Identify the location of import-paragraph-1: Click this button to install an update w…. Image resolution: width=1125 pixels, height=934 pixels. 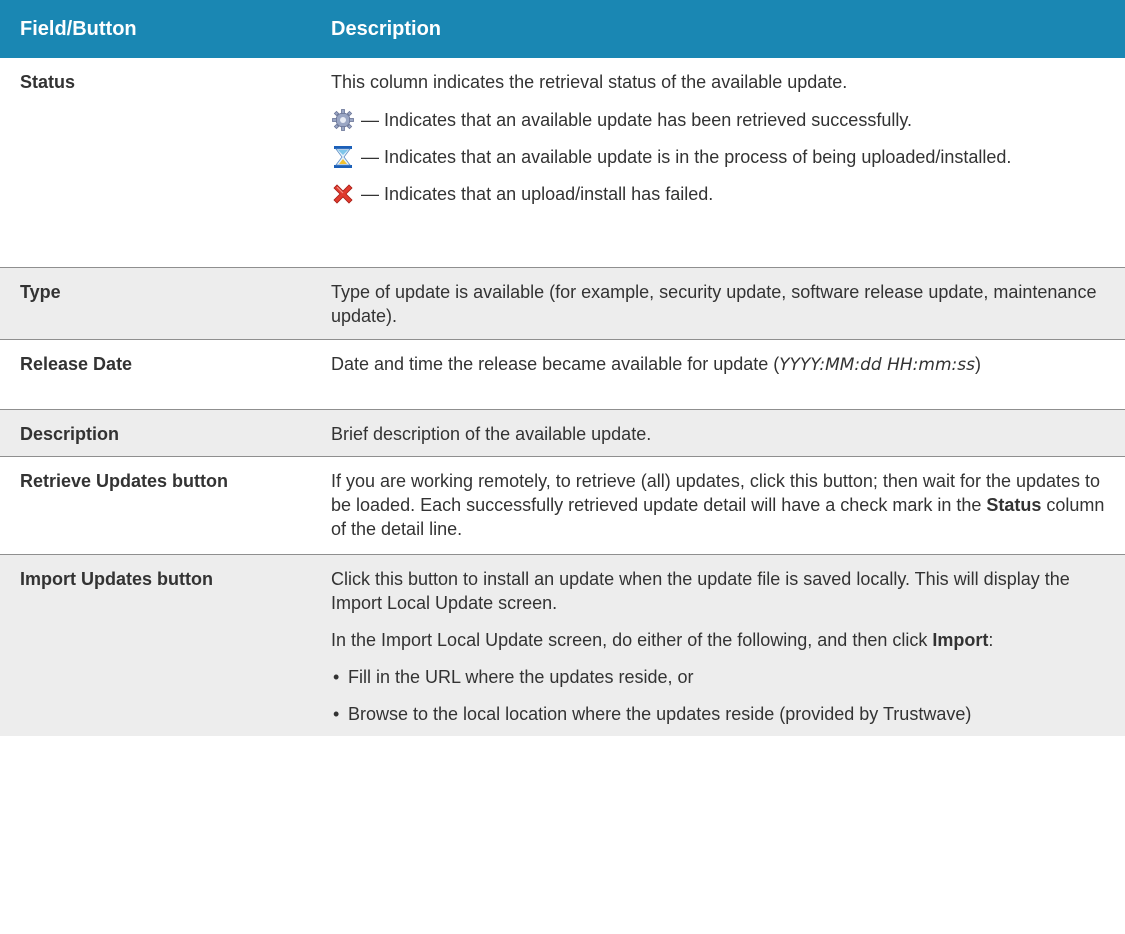
(700, 590).